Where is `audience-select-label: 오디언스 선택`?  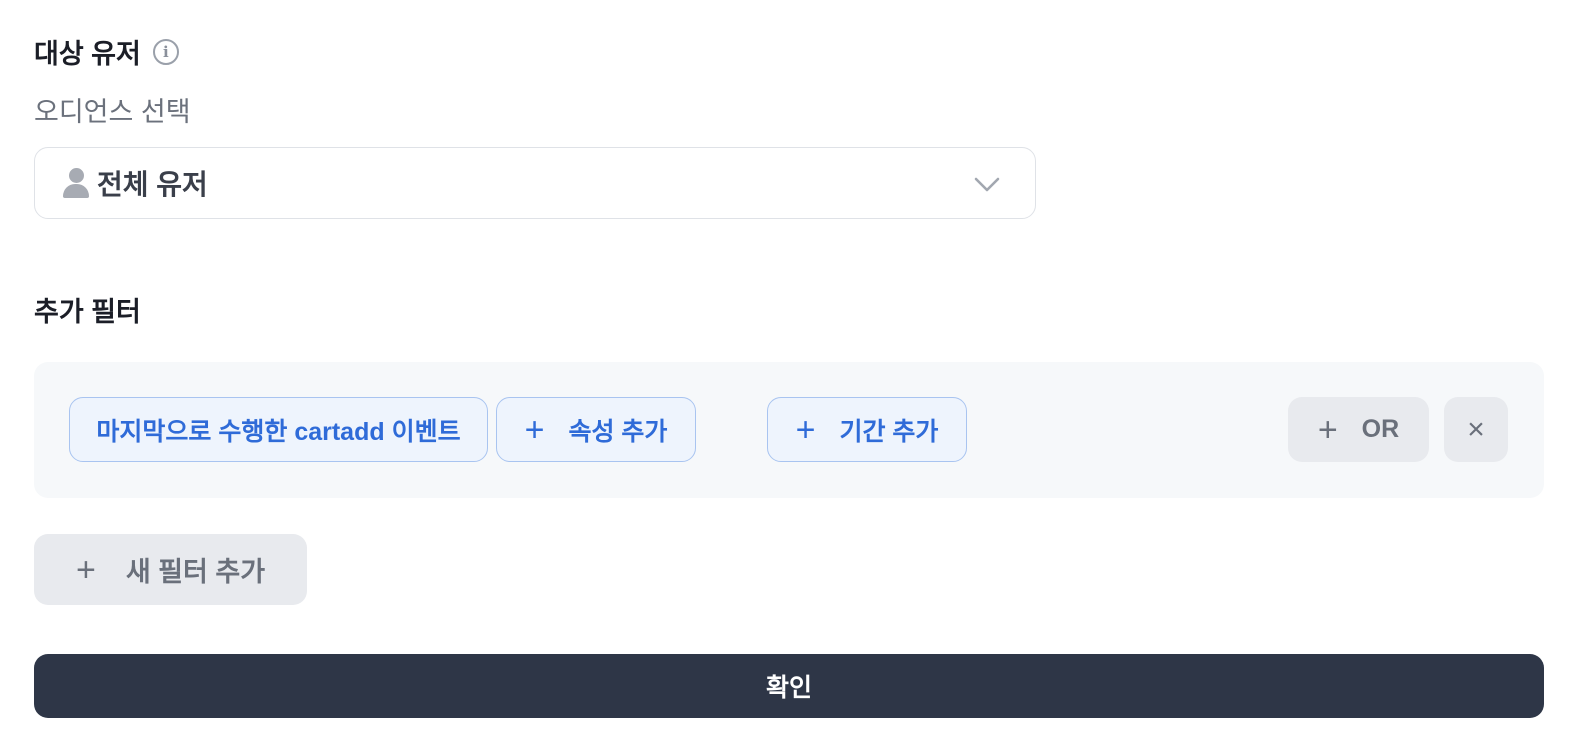
audience-select-label: 오디언스 선택 is located at coordinates (112, 112).